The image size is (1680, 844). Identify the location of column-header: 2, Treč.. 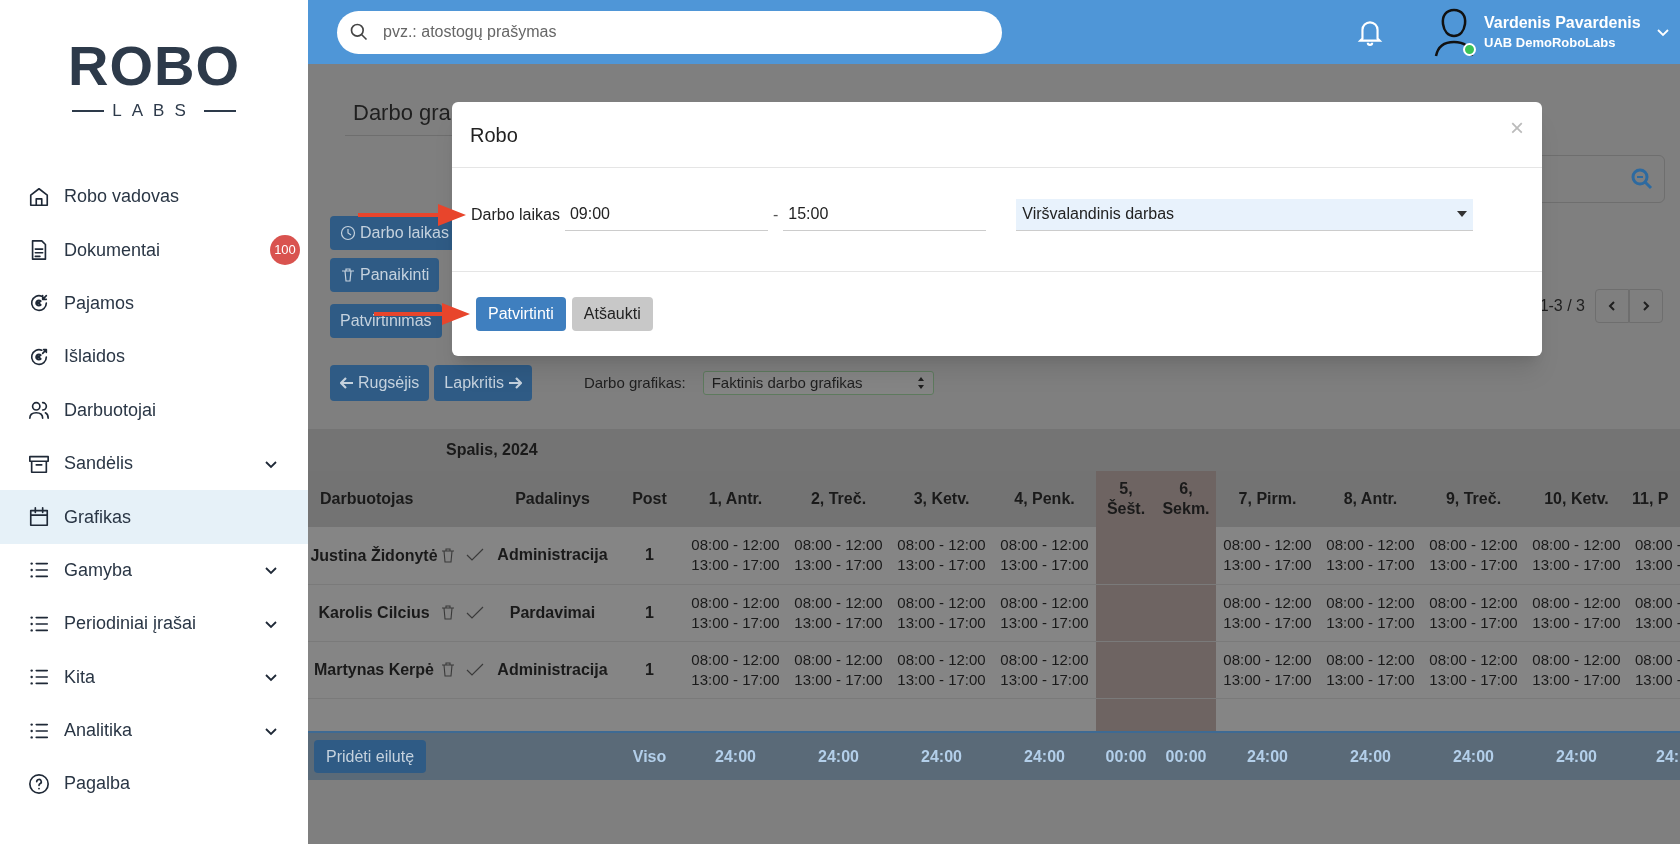
(838, 499).